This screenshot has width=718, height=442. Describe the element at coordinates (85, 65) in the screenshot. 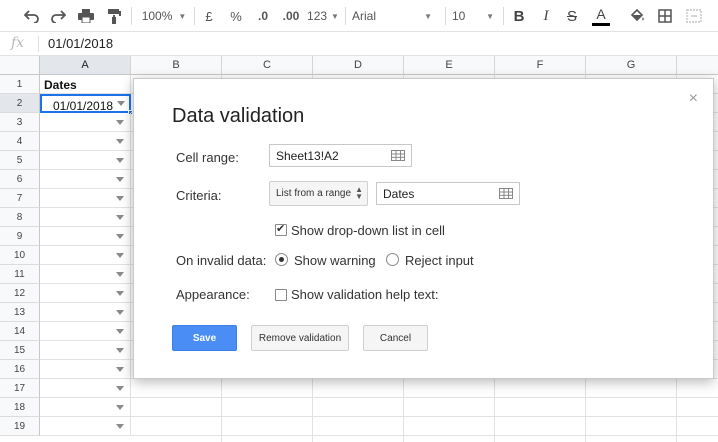

I see `column-header-a: A` at that location.